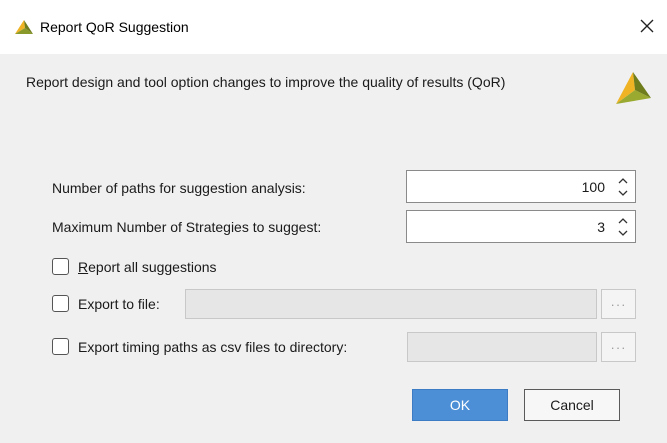  What do you see at coordinates (593, 187) in the screenshot?
I see `num-paths-value: 100` at bounding box center [593, 187].